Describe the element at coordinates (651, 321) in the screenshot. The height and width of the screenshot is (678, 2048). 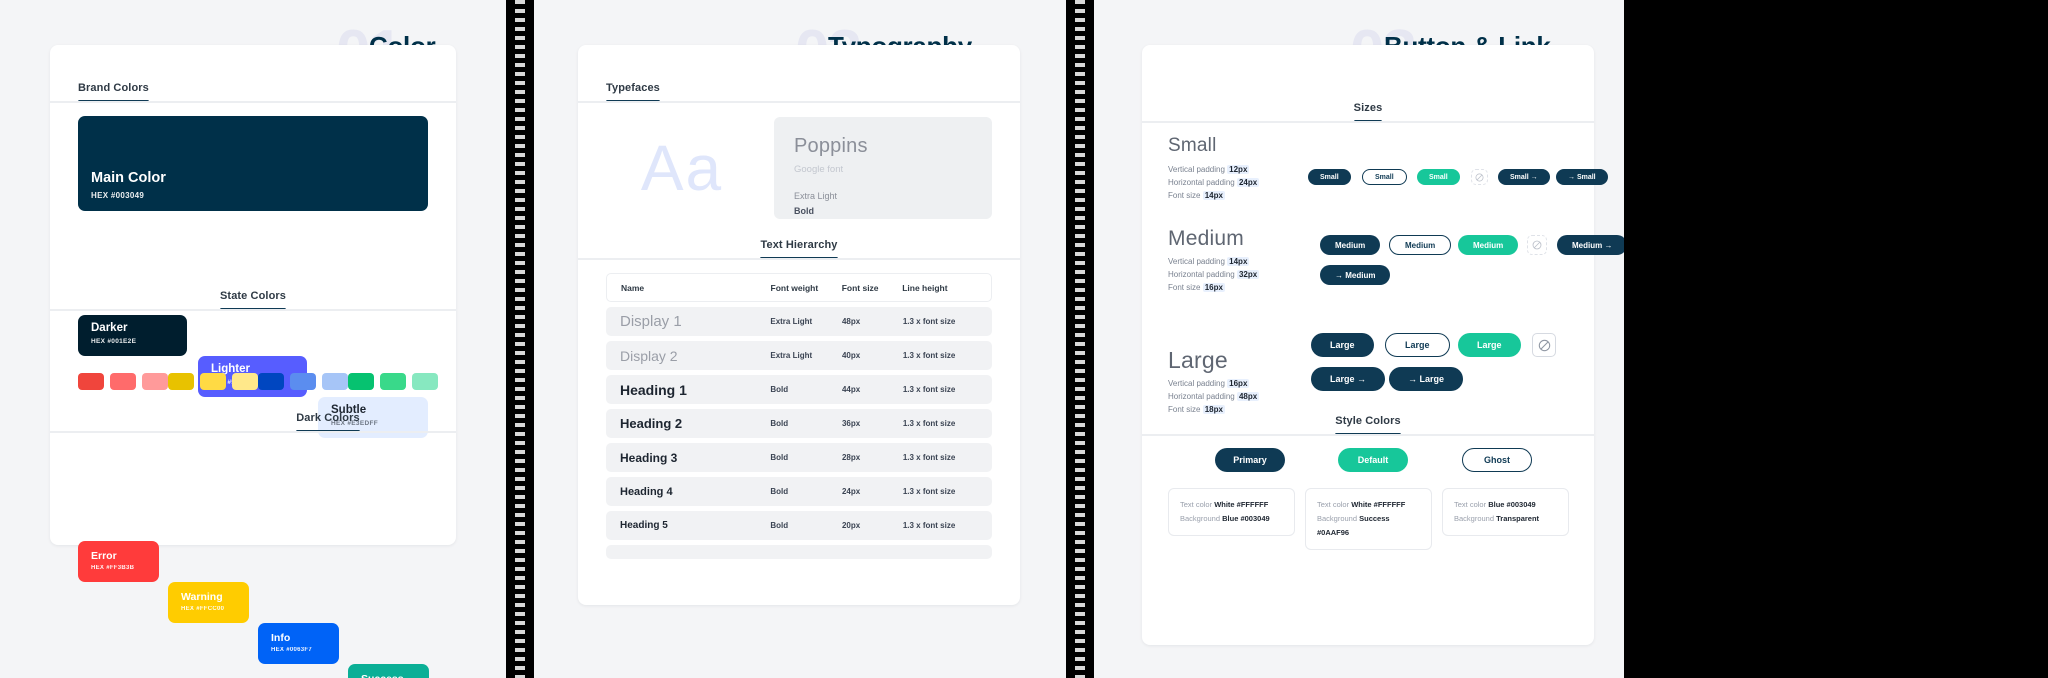
I see `type-name: Display 1` at that location.